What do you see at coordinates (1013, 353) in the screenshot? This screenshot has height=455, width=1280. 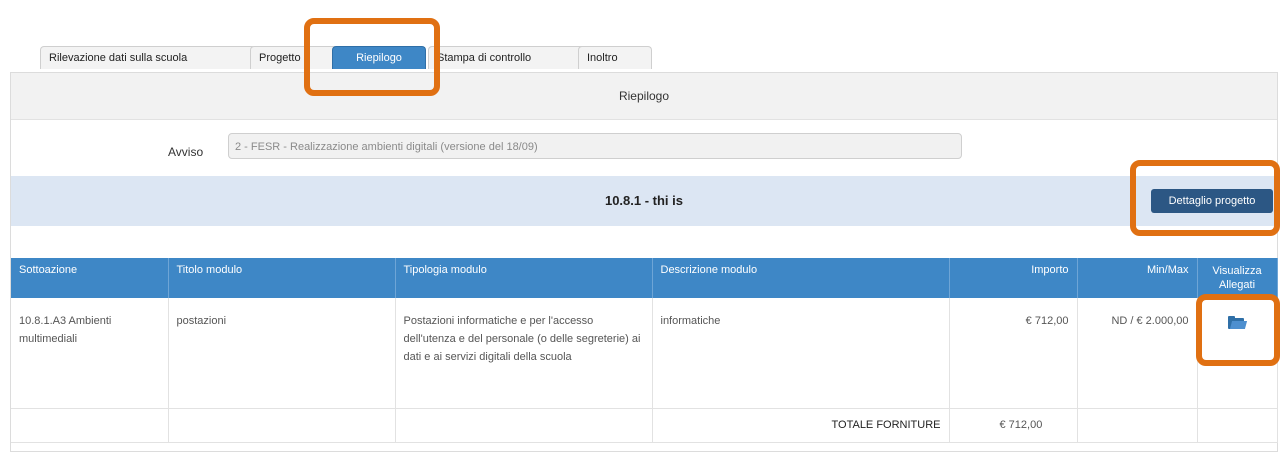 I see `cell-importo: € 712,00` at bounding box center [1013, 353].